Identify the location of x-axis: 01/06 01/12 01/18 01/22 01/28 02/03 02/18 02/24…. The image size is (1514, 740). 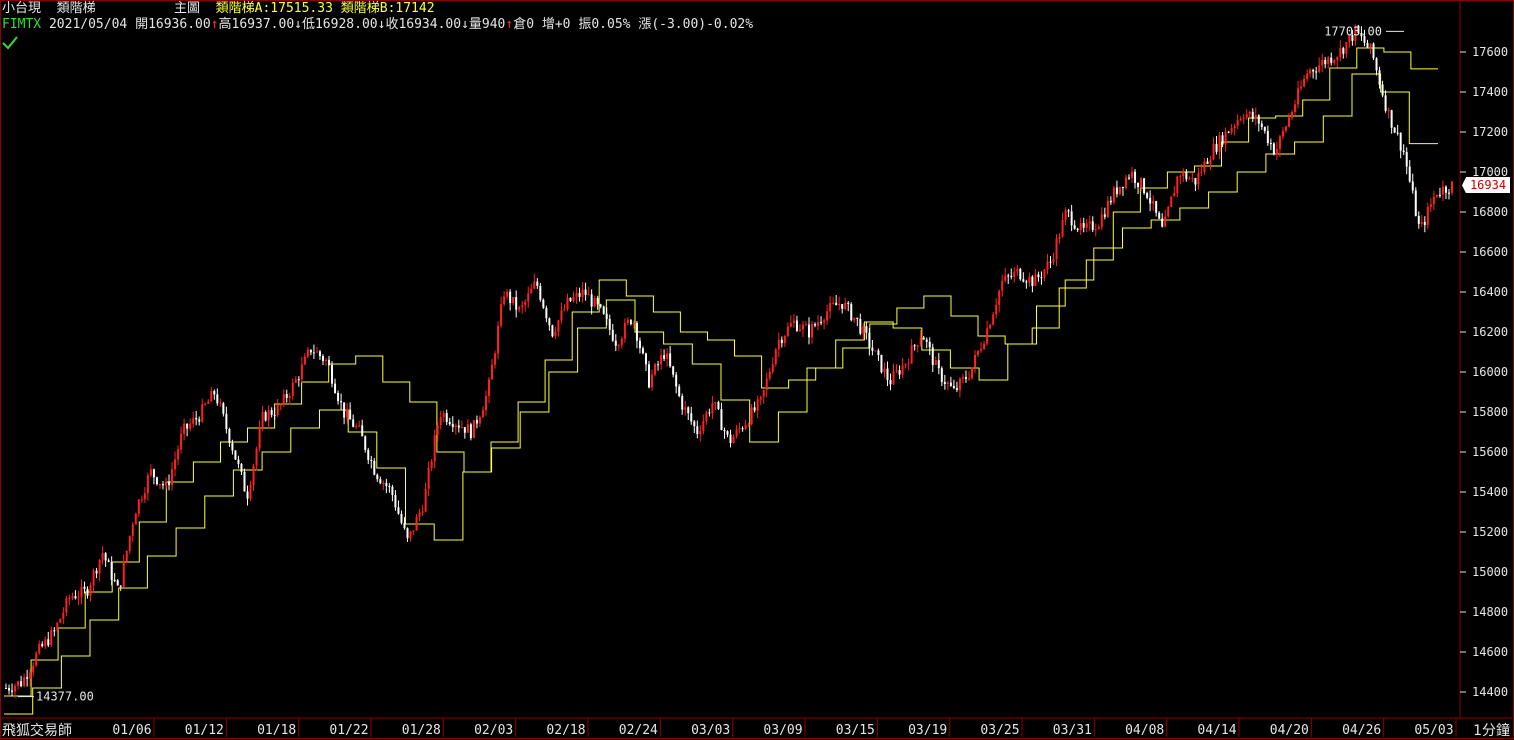
(757, 727).